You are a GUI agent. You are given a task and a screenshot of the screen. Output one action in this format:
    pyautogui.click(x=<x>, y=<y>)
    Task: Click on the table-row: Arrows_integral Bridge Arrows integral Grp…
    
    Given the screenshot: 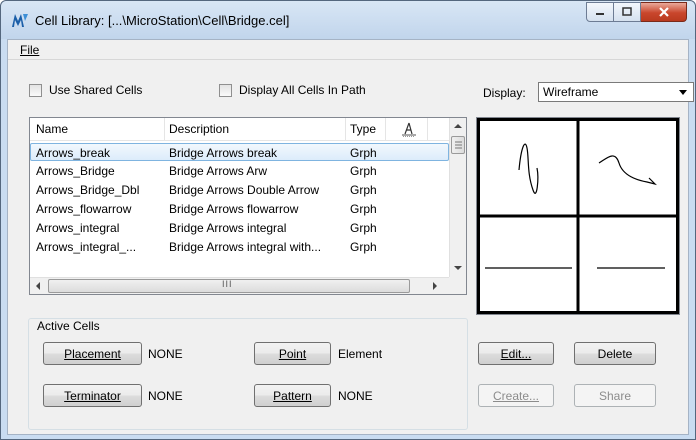 What is the action you would take?
    pyautogui.click(x=239, y=228)
    